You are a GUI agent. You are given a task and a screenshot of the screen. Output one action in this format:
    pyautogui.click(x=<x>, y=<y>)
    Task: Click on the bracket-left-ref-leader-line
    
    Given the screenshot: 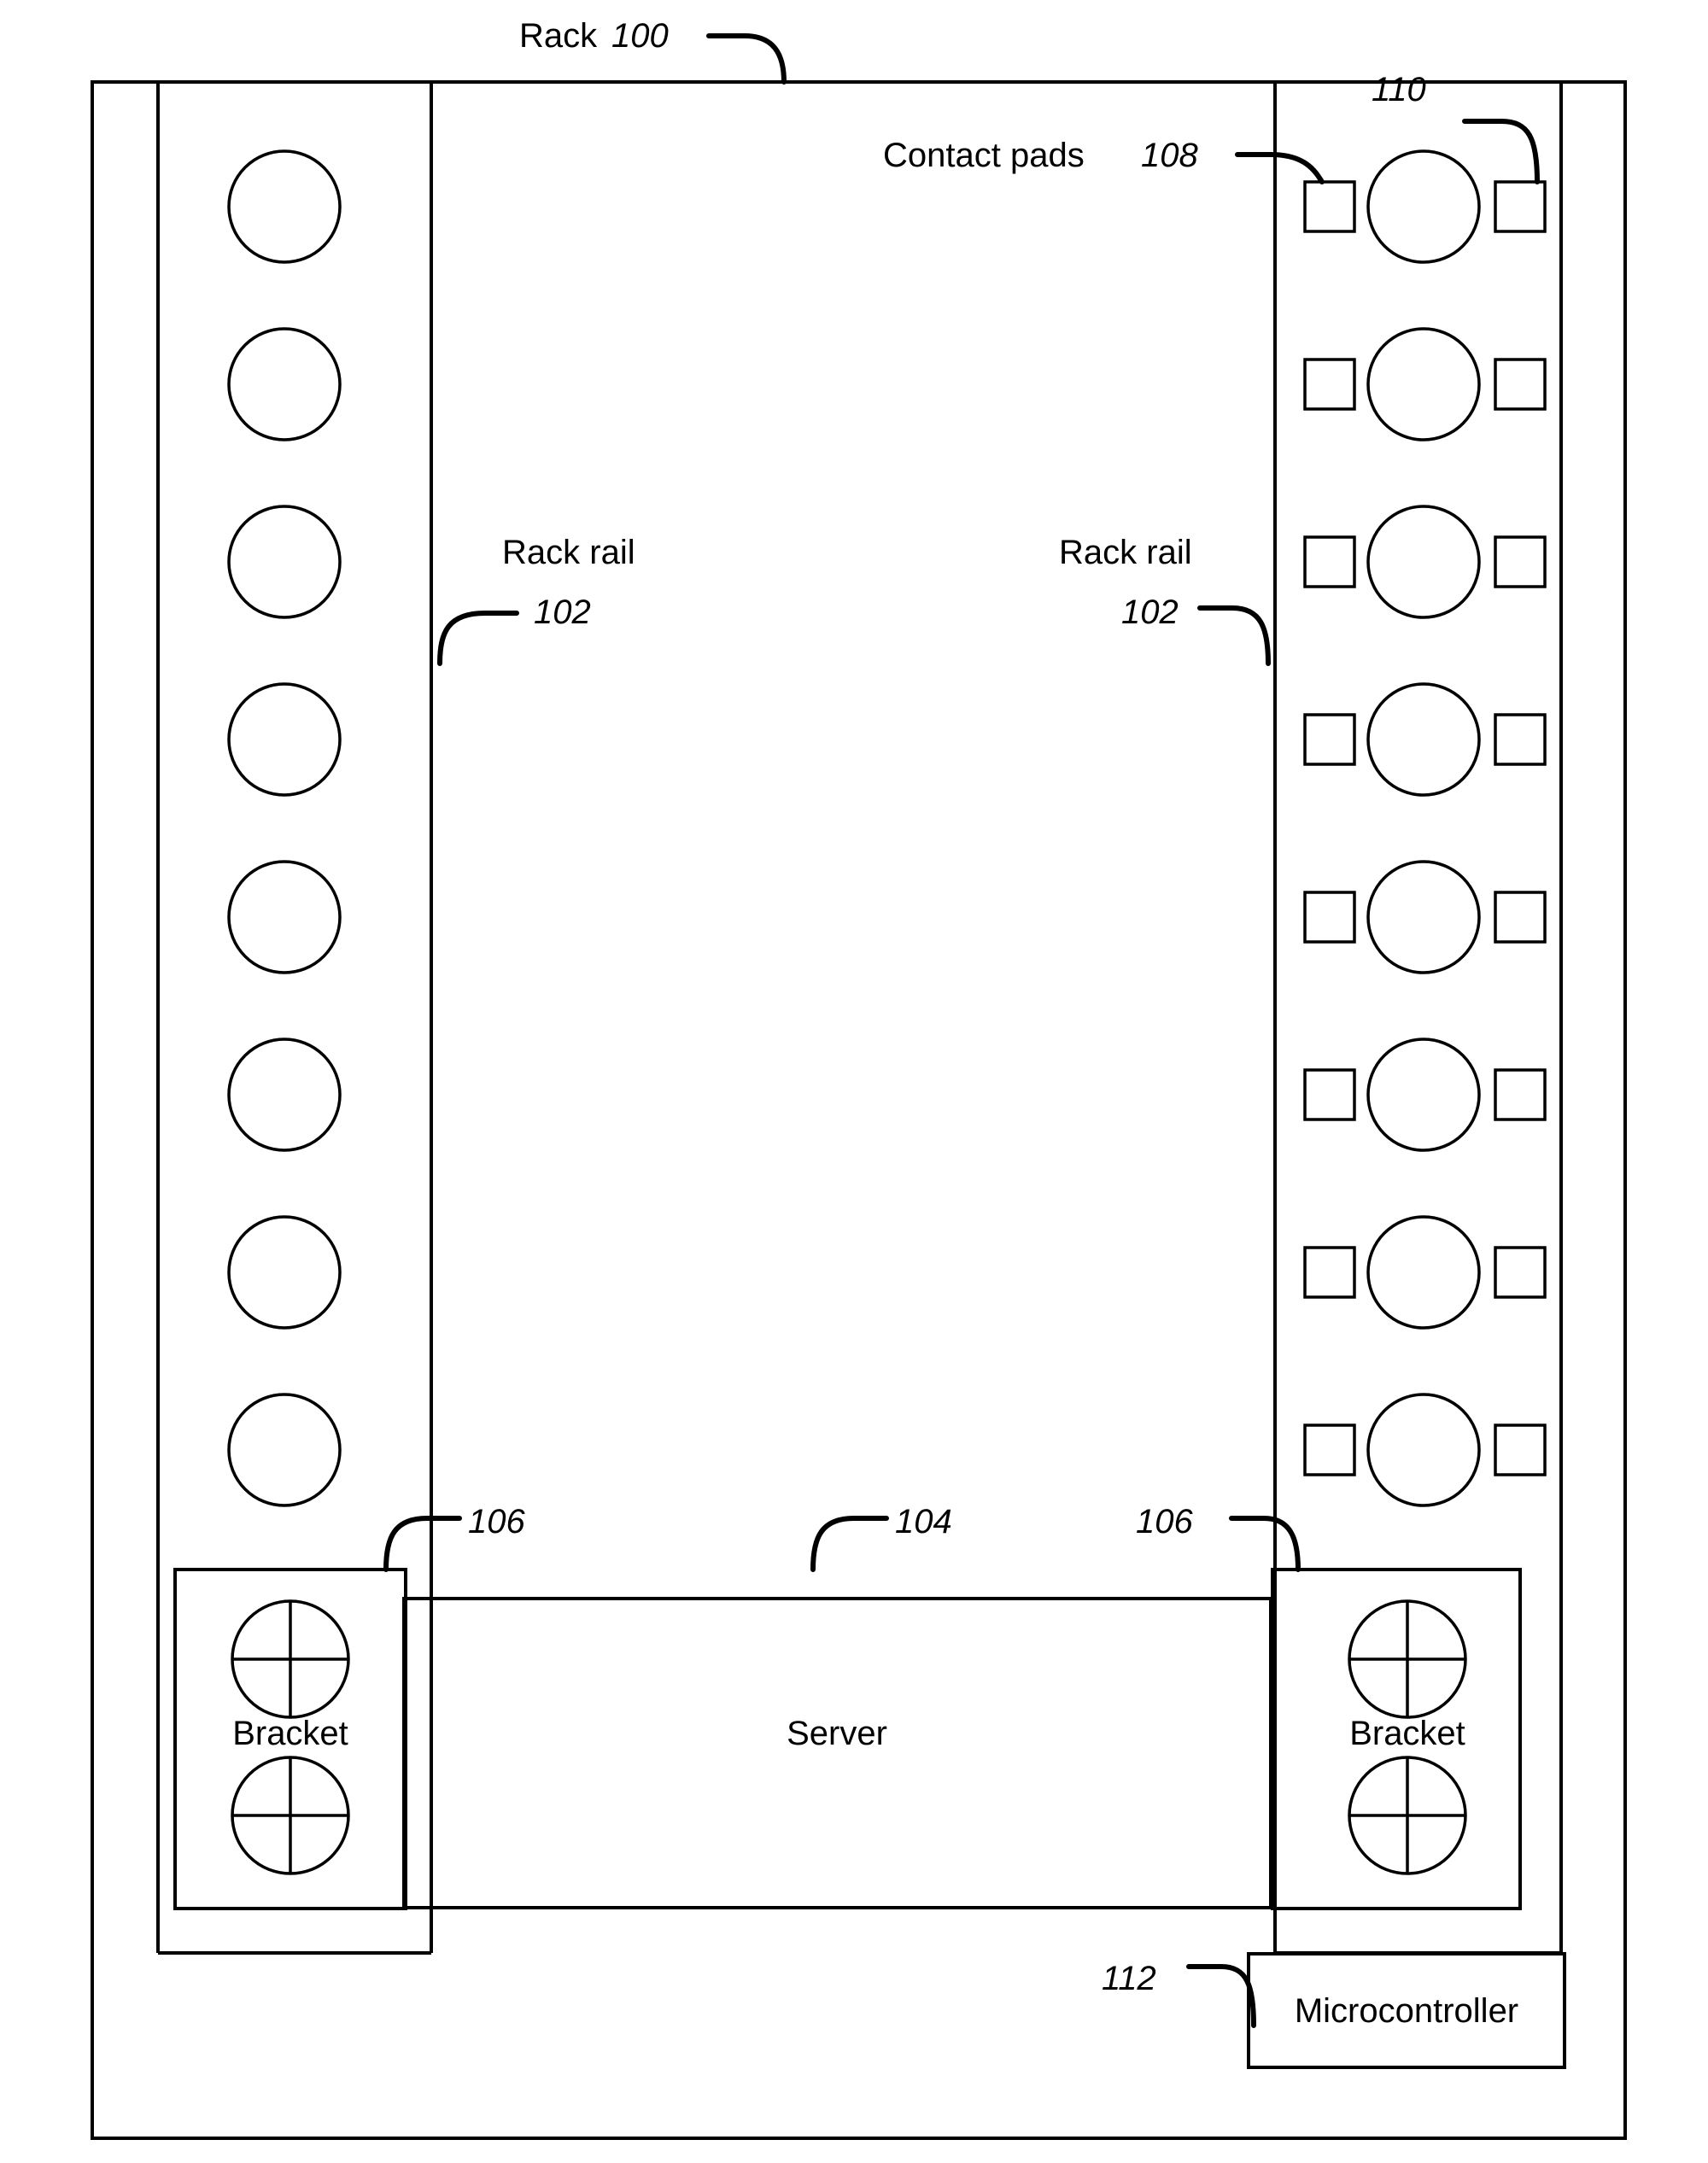 What is the action you would take?
    pyautogui.click(x=422, y=1544)
    